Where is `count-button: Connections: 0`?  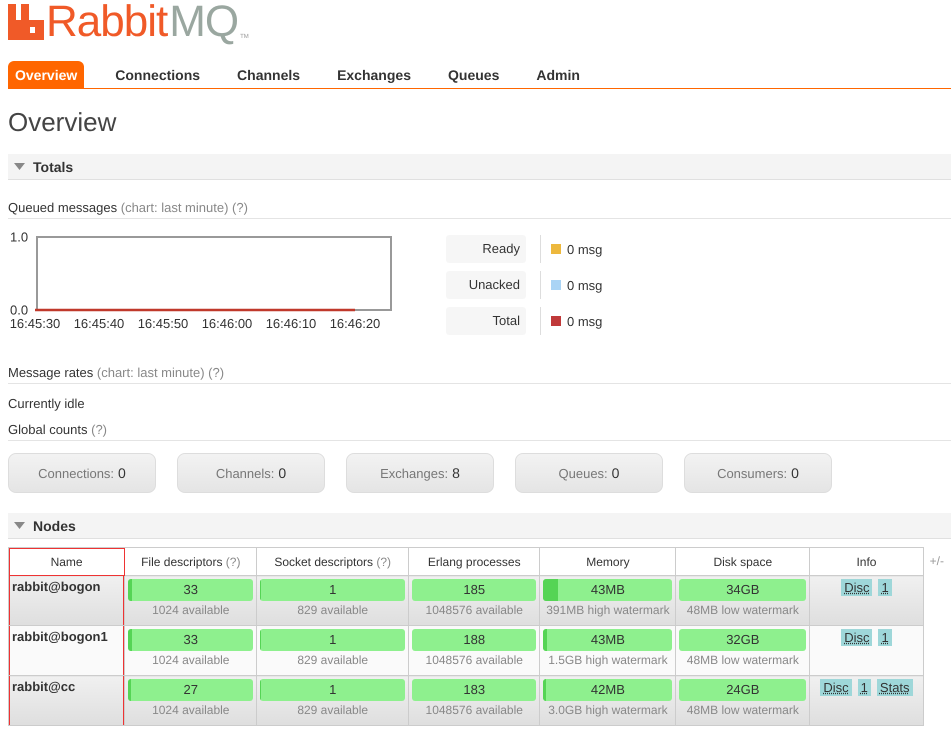
count-button: Connections: 0 is located at coordinates (82, 473).